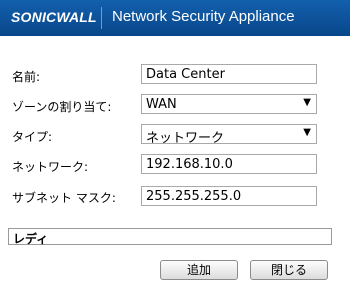 Image resolution: width=350 pixels, height=308 pixels. Describe the element at coordinates (26, 77) in the screenshot. I see `name-label: 名前:` at that location.